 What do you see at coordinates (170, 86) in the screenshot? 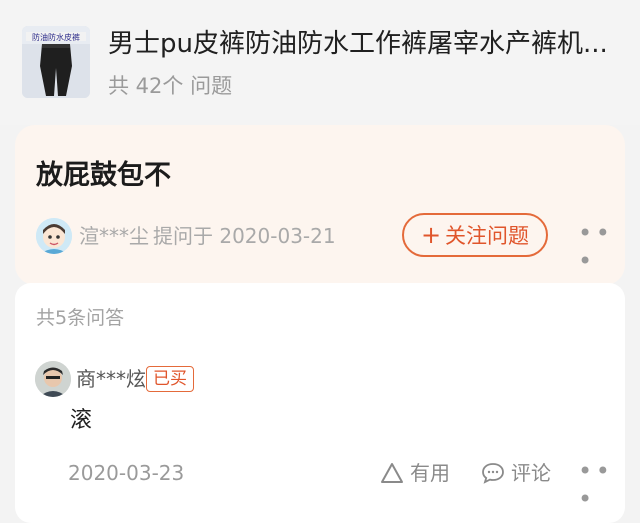
I see `question-count: 共 42个 问题` at bounding box center [170, 86].